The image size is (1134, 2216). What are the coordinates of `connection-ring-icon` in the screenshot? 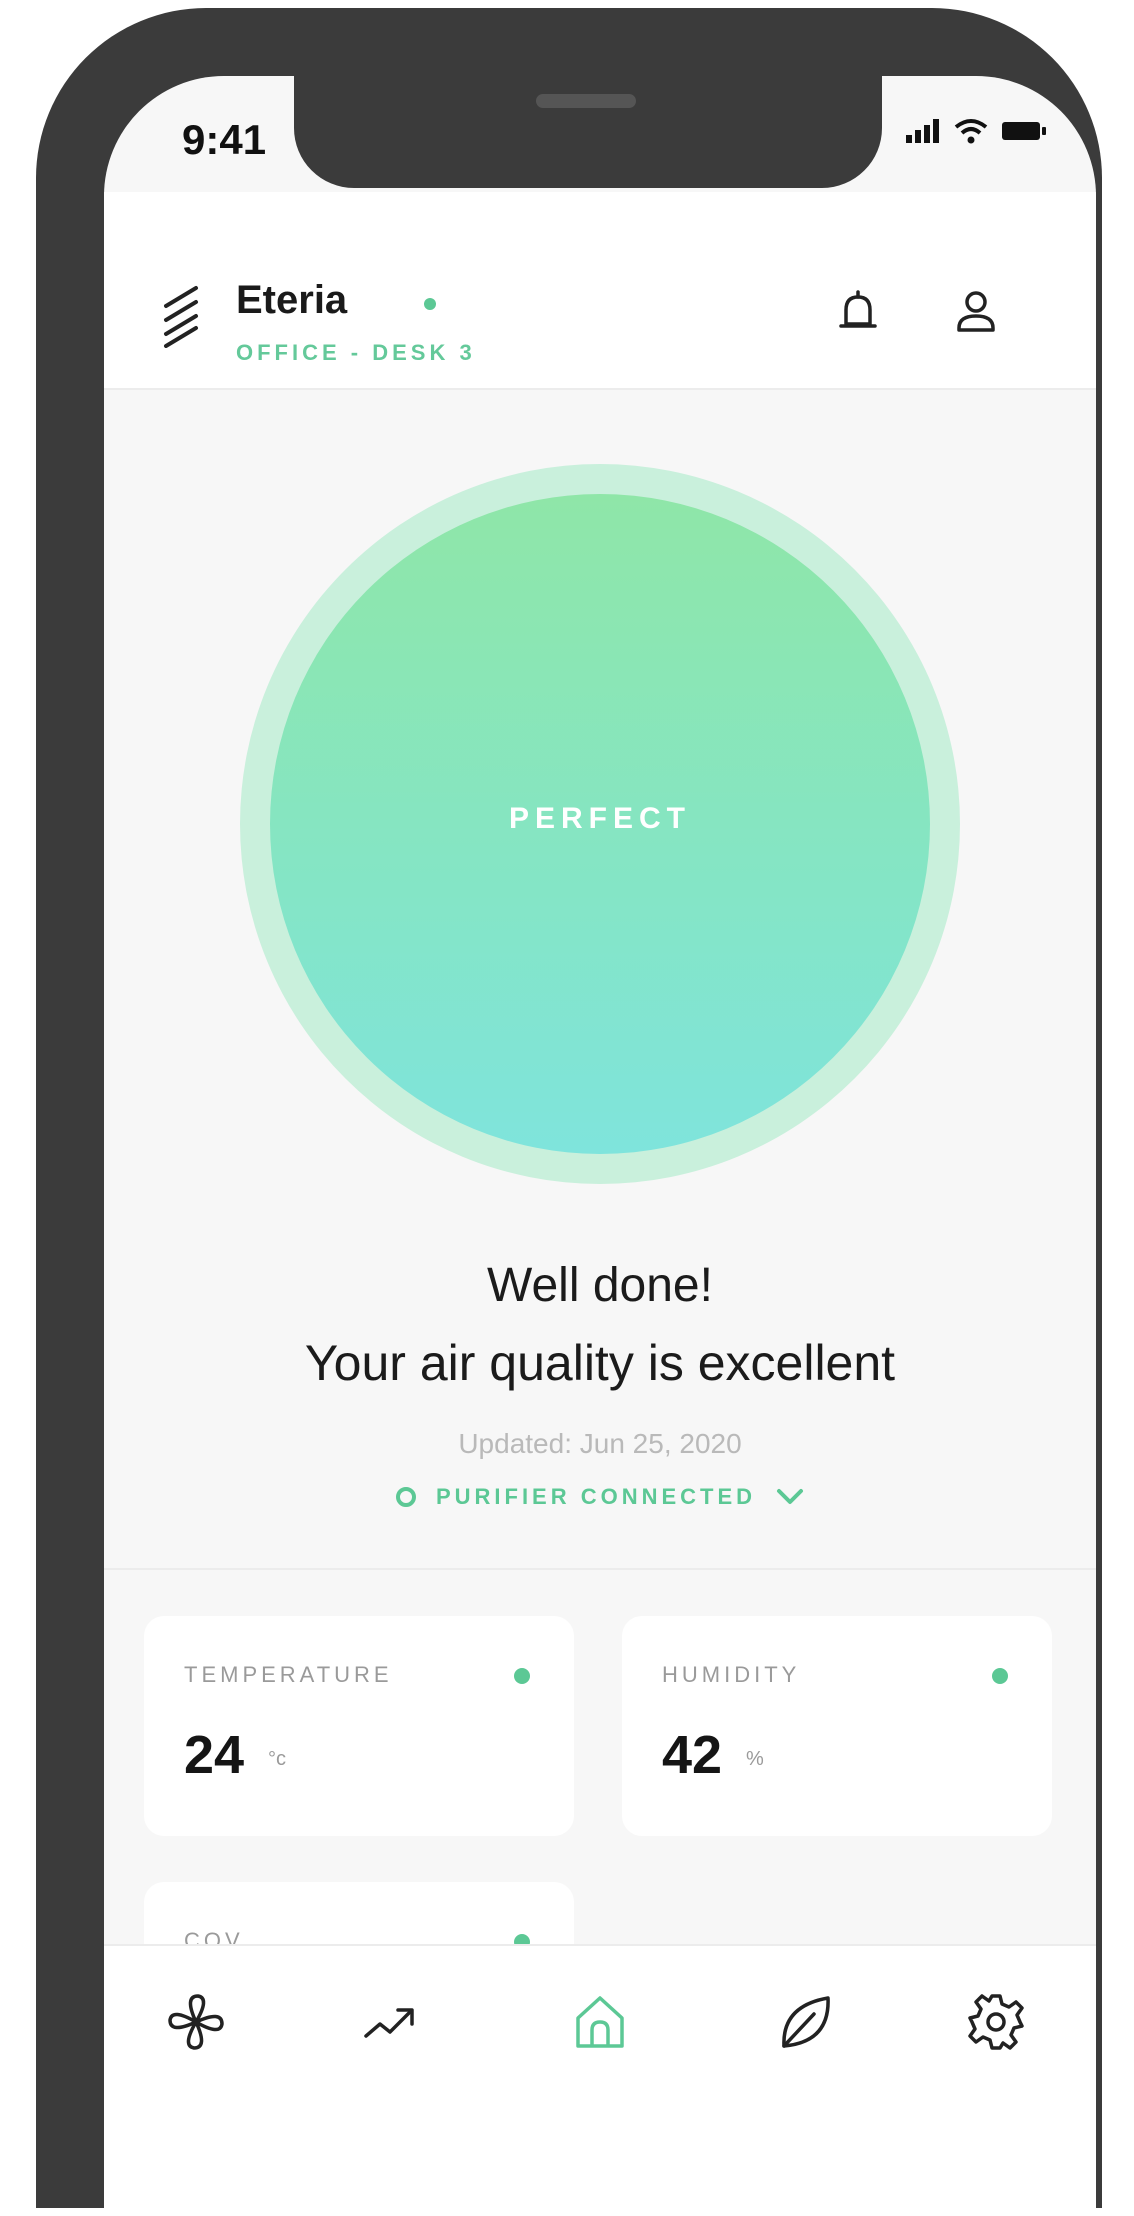 It's located at (405, 1497).